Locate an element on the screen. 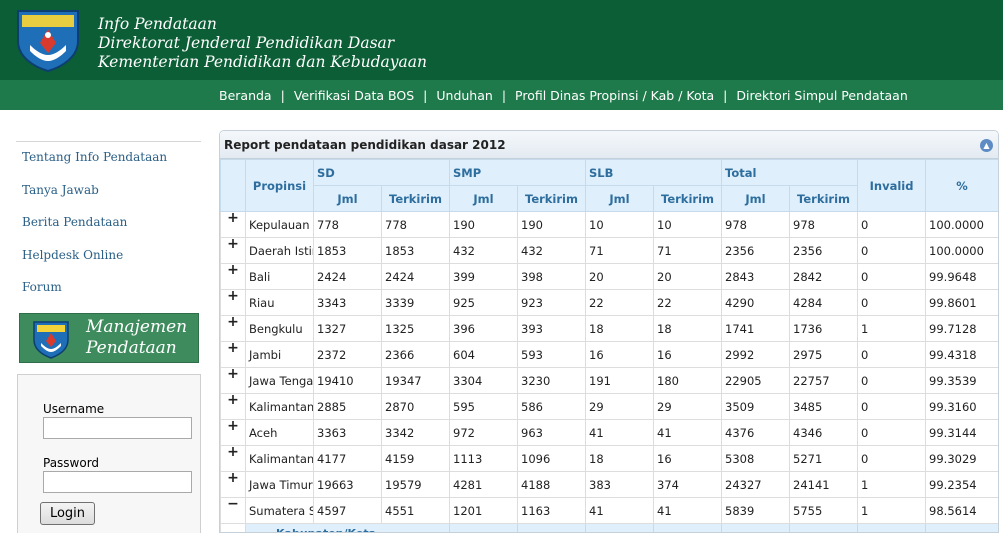 The width and height of the screenshot is (1003, 533). username-label: Username is located at coordinates (74, 409).